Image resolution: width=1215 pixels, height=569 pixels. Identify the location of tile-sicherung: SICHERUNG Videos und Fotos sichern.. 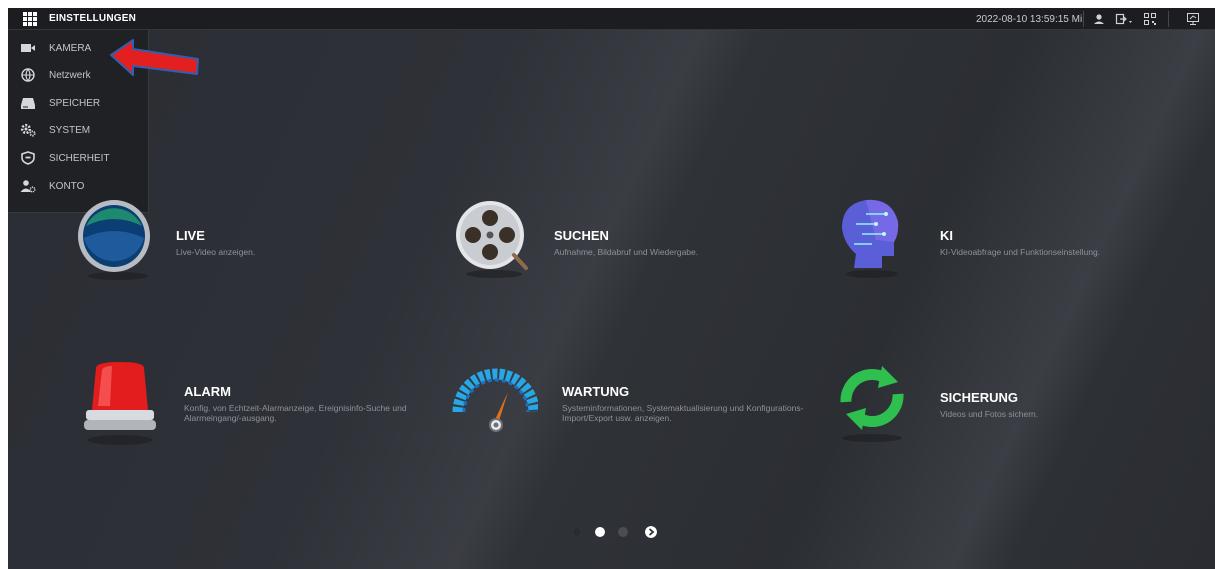
(1012, 403).